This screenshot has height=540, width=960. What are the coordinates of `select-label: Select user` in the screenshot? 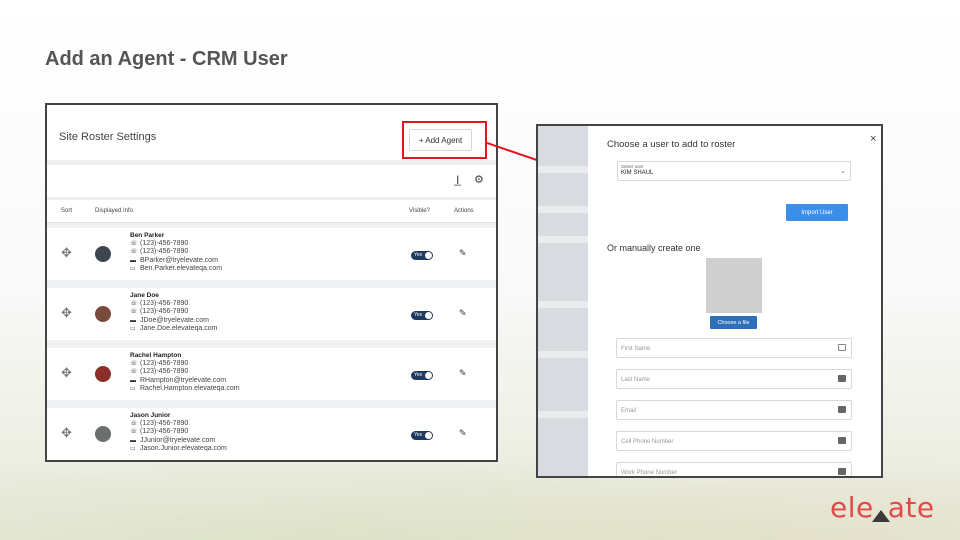 It's located at (632, 166).